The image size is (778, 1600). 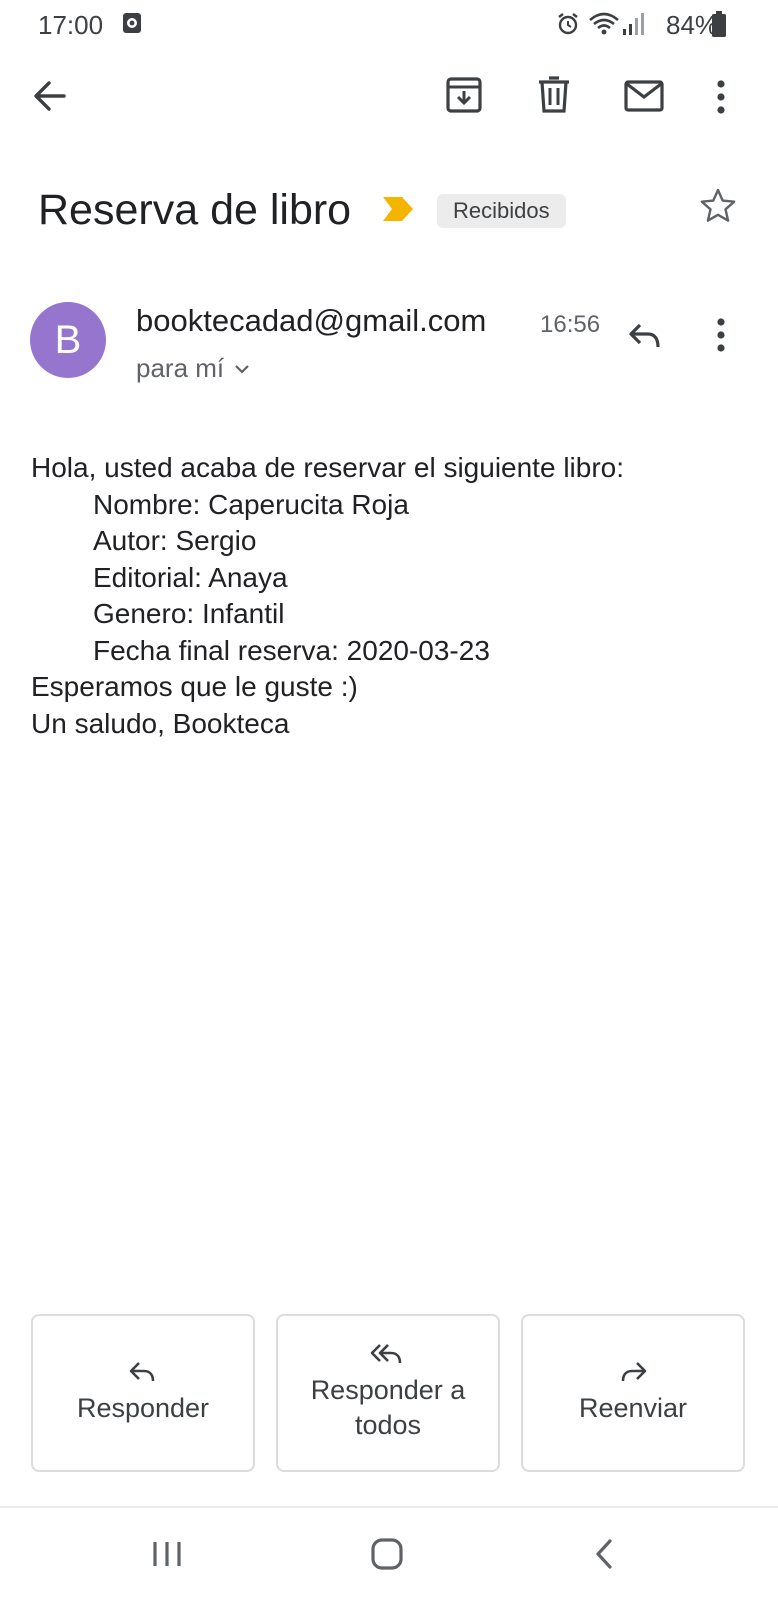 I want to click on reply-button: Responder, so click(x=143, y=1393).